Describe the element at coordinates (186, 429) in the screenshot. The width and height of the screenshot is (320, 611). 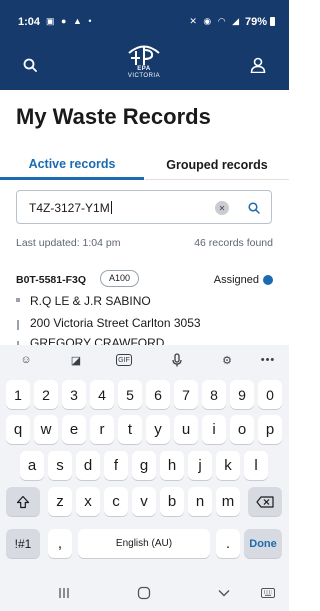
I see `key-u: u` at that location.